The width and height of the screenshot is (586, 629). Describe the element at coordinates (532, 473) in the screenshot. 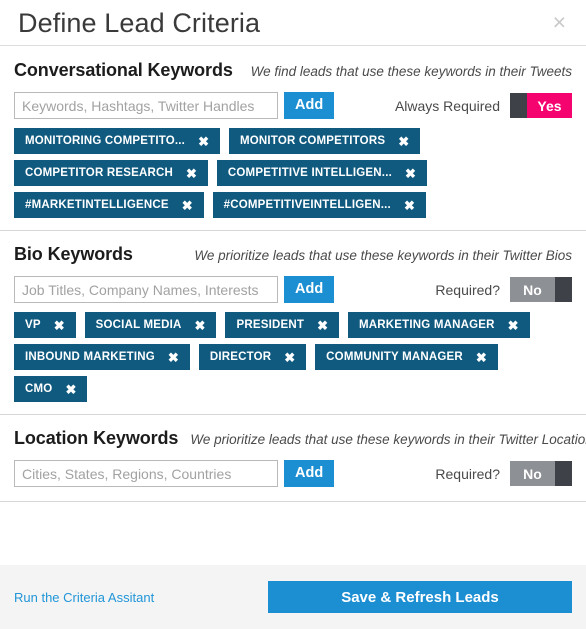

I see `toggle-value-location: No` at that location.